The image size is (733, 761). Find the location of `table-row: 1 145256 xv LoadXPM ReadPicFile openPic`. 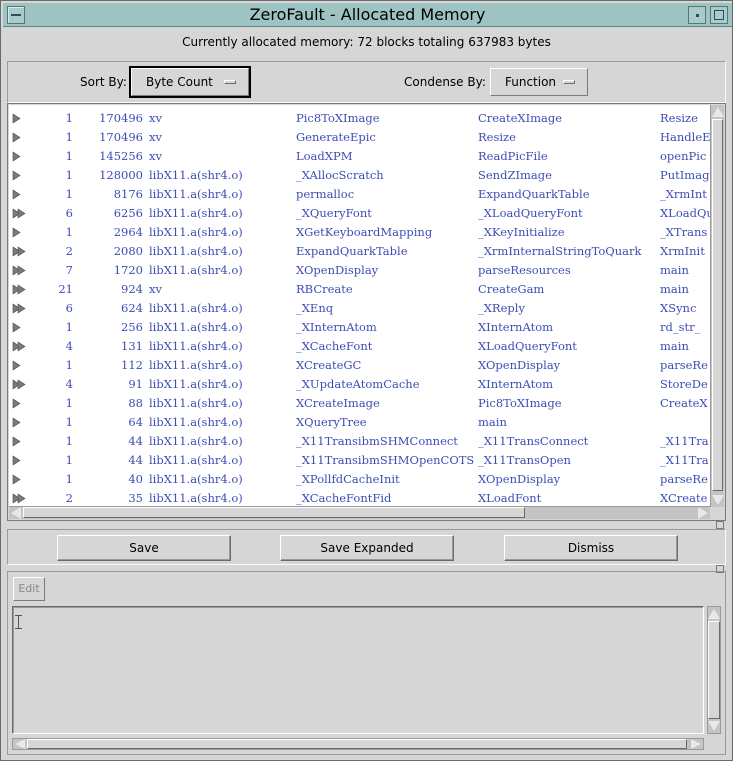

table-row: 1 145256 xv LoadXPM ReadPicFile openPic is located at coordinates (359, 156).